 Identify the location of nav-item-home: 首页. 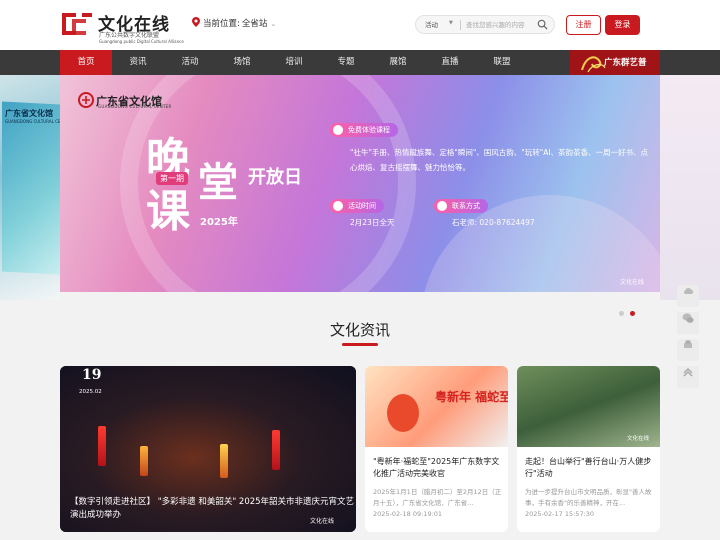
(86, 62).